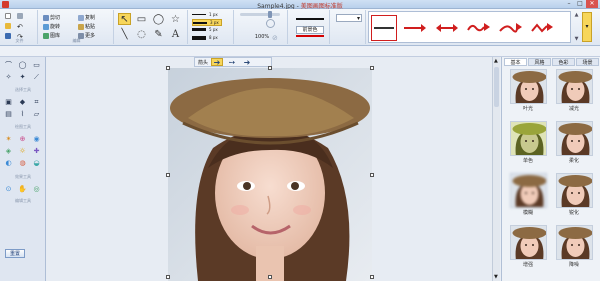 Image resolution: width=600 pixels, height=281 pixels. What do you see at coordinates (175, 34) in the screenshot?
I see `text-icon: A` at bounding box center [175, 34].